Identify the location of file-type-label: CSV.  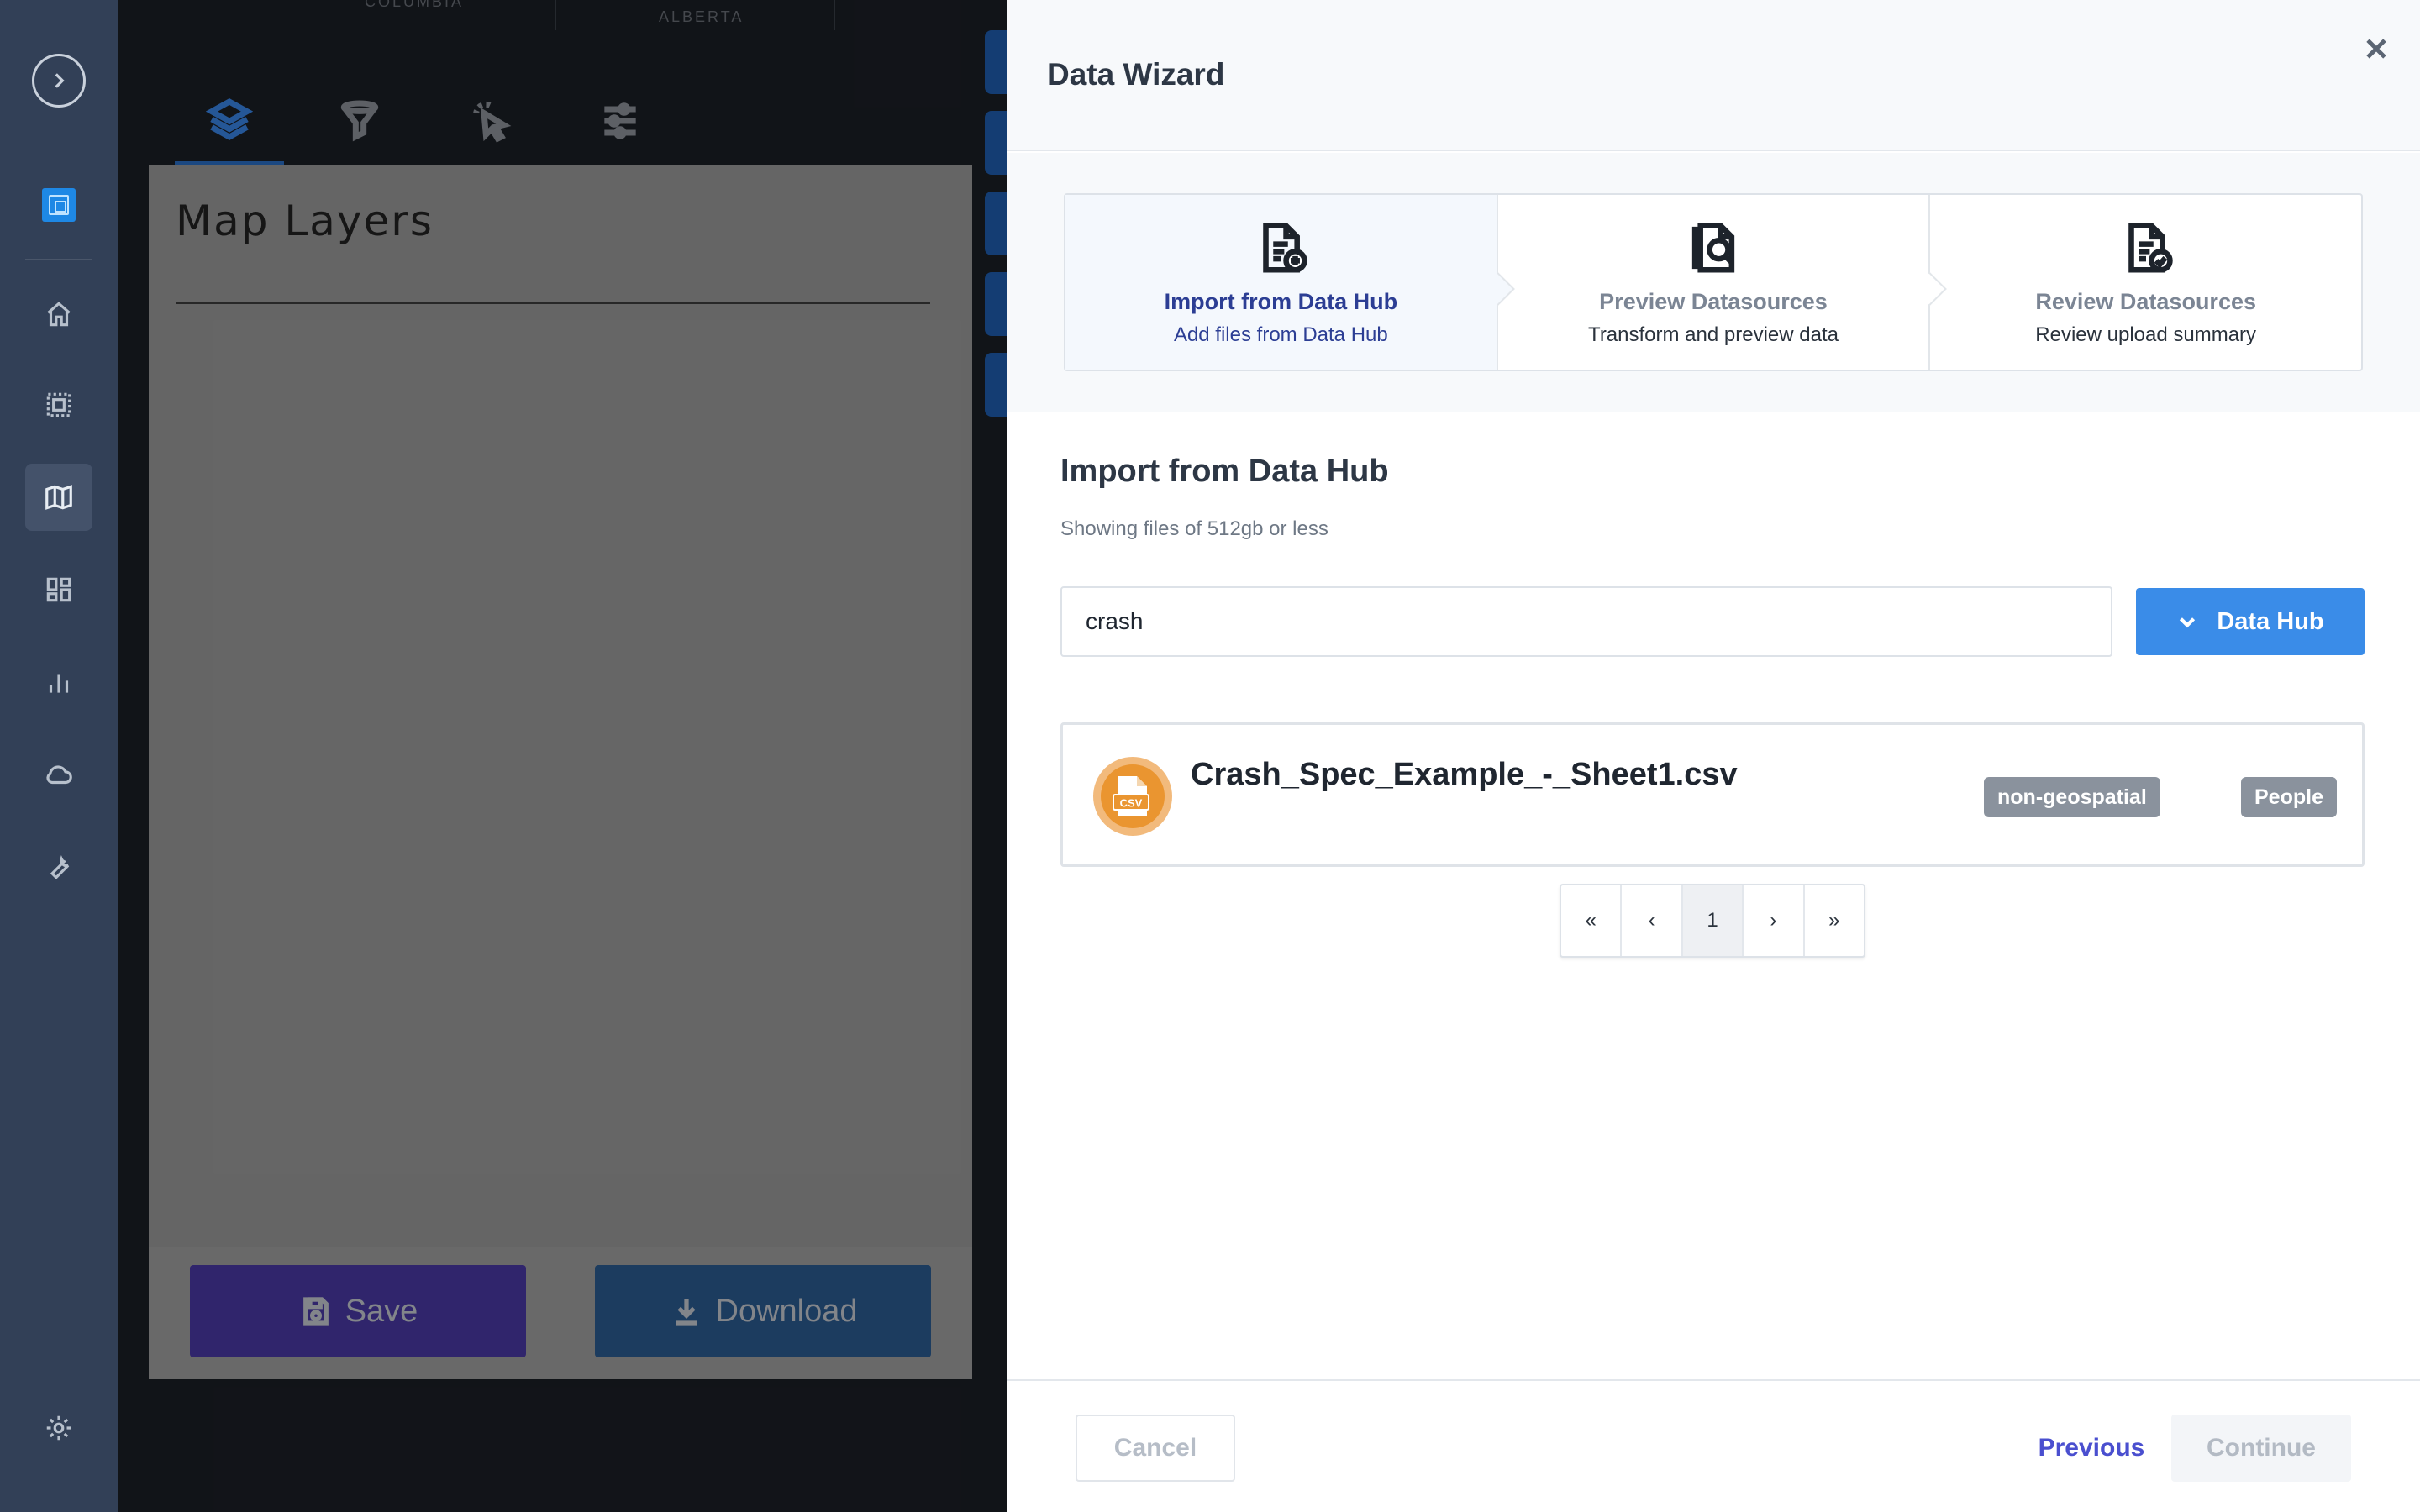
(1132, 802).